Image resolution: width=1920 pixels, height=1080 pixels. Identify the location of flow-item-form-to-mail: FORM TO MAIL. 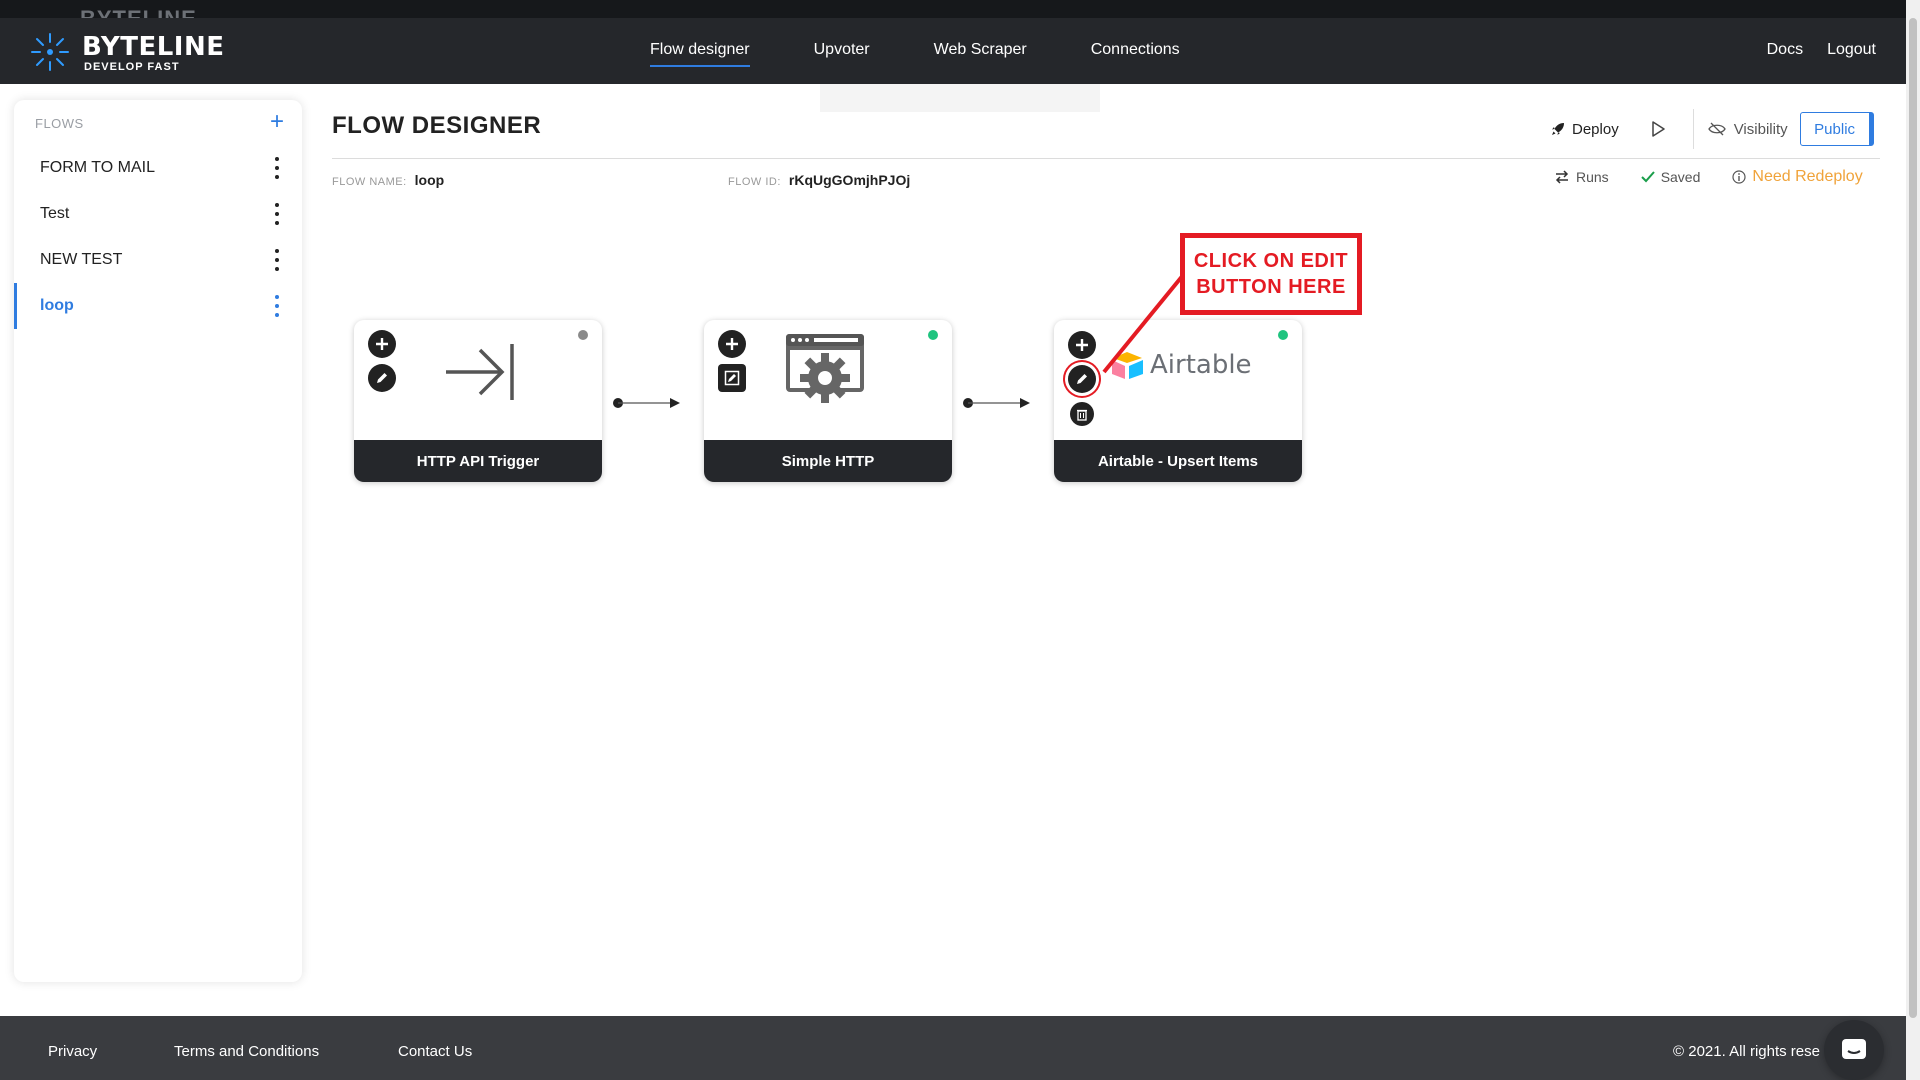
(158, 168).